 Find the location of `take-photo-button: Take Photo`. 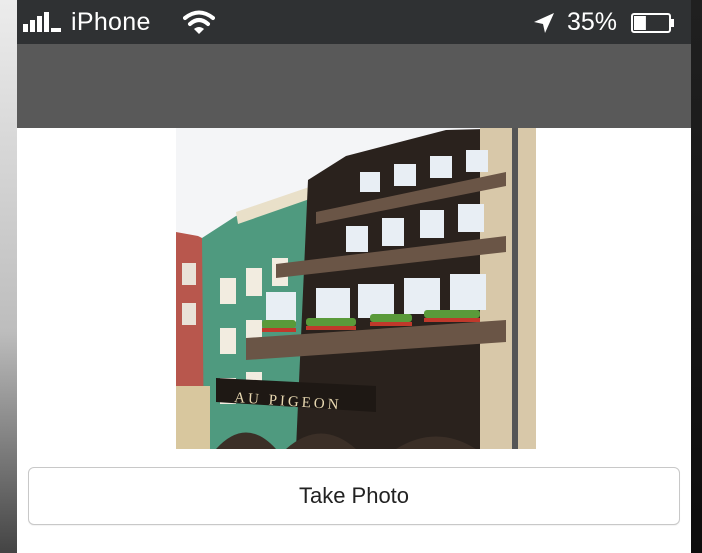

take-photo-button: Take Photo is located at coordinates (354, 496).